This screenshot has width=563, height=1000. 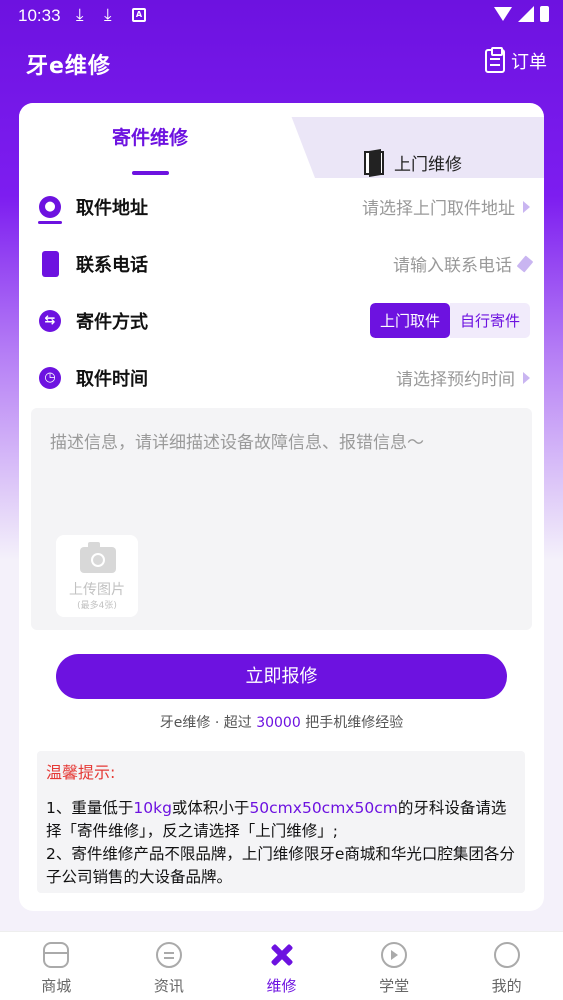 I want to click on nav-label: 我的, so click(x=506, y=986).